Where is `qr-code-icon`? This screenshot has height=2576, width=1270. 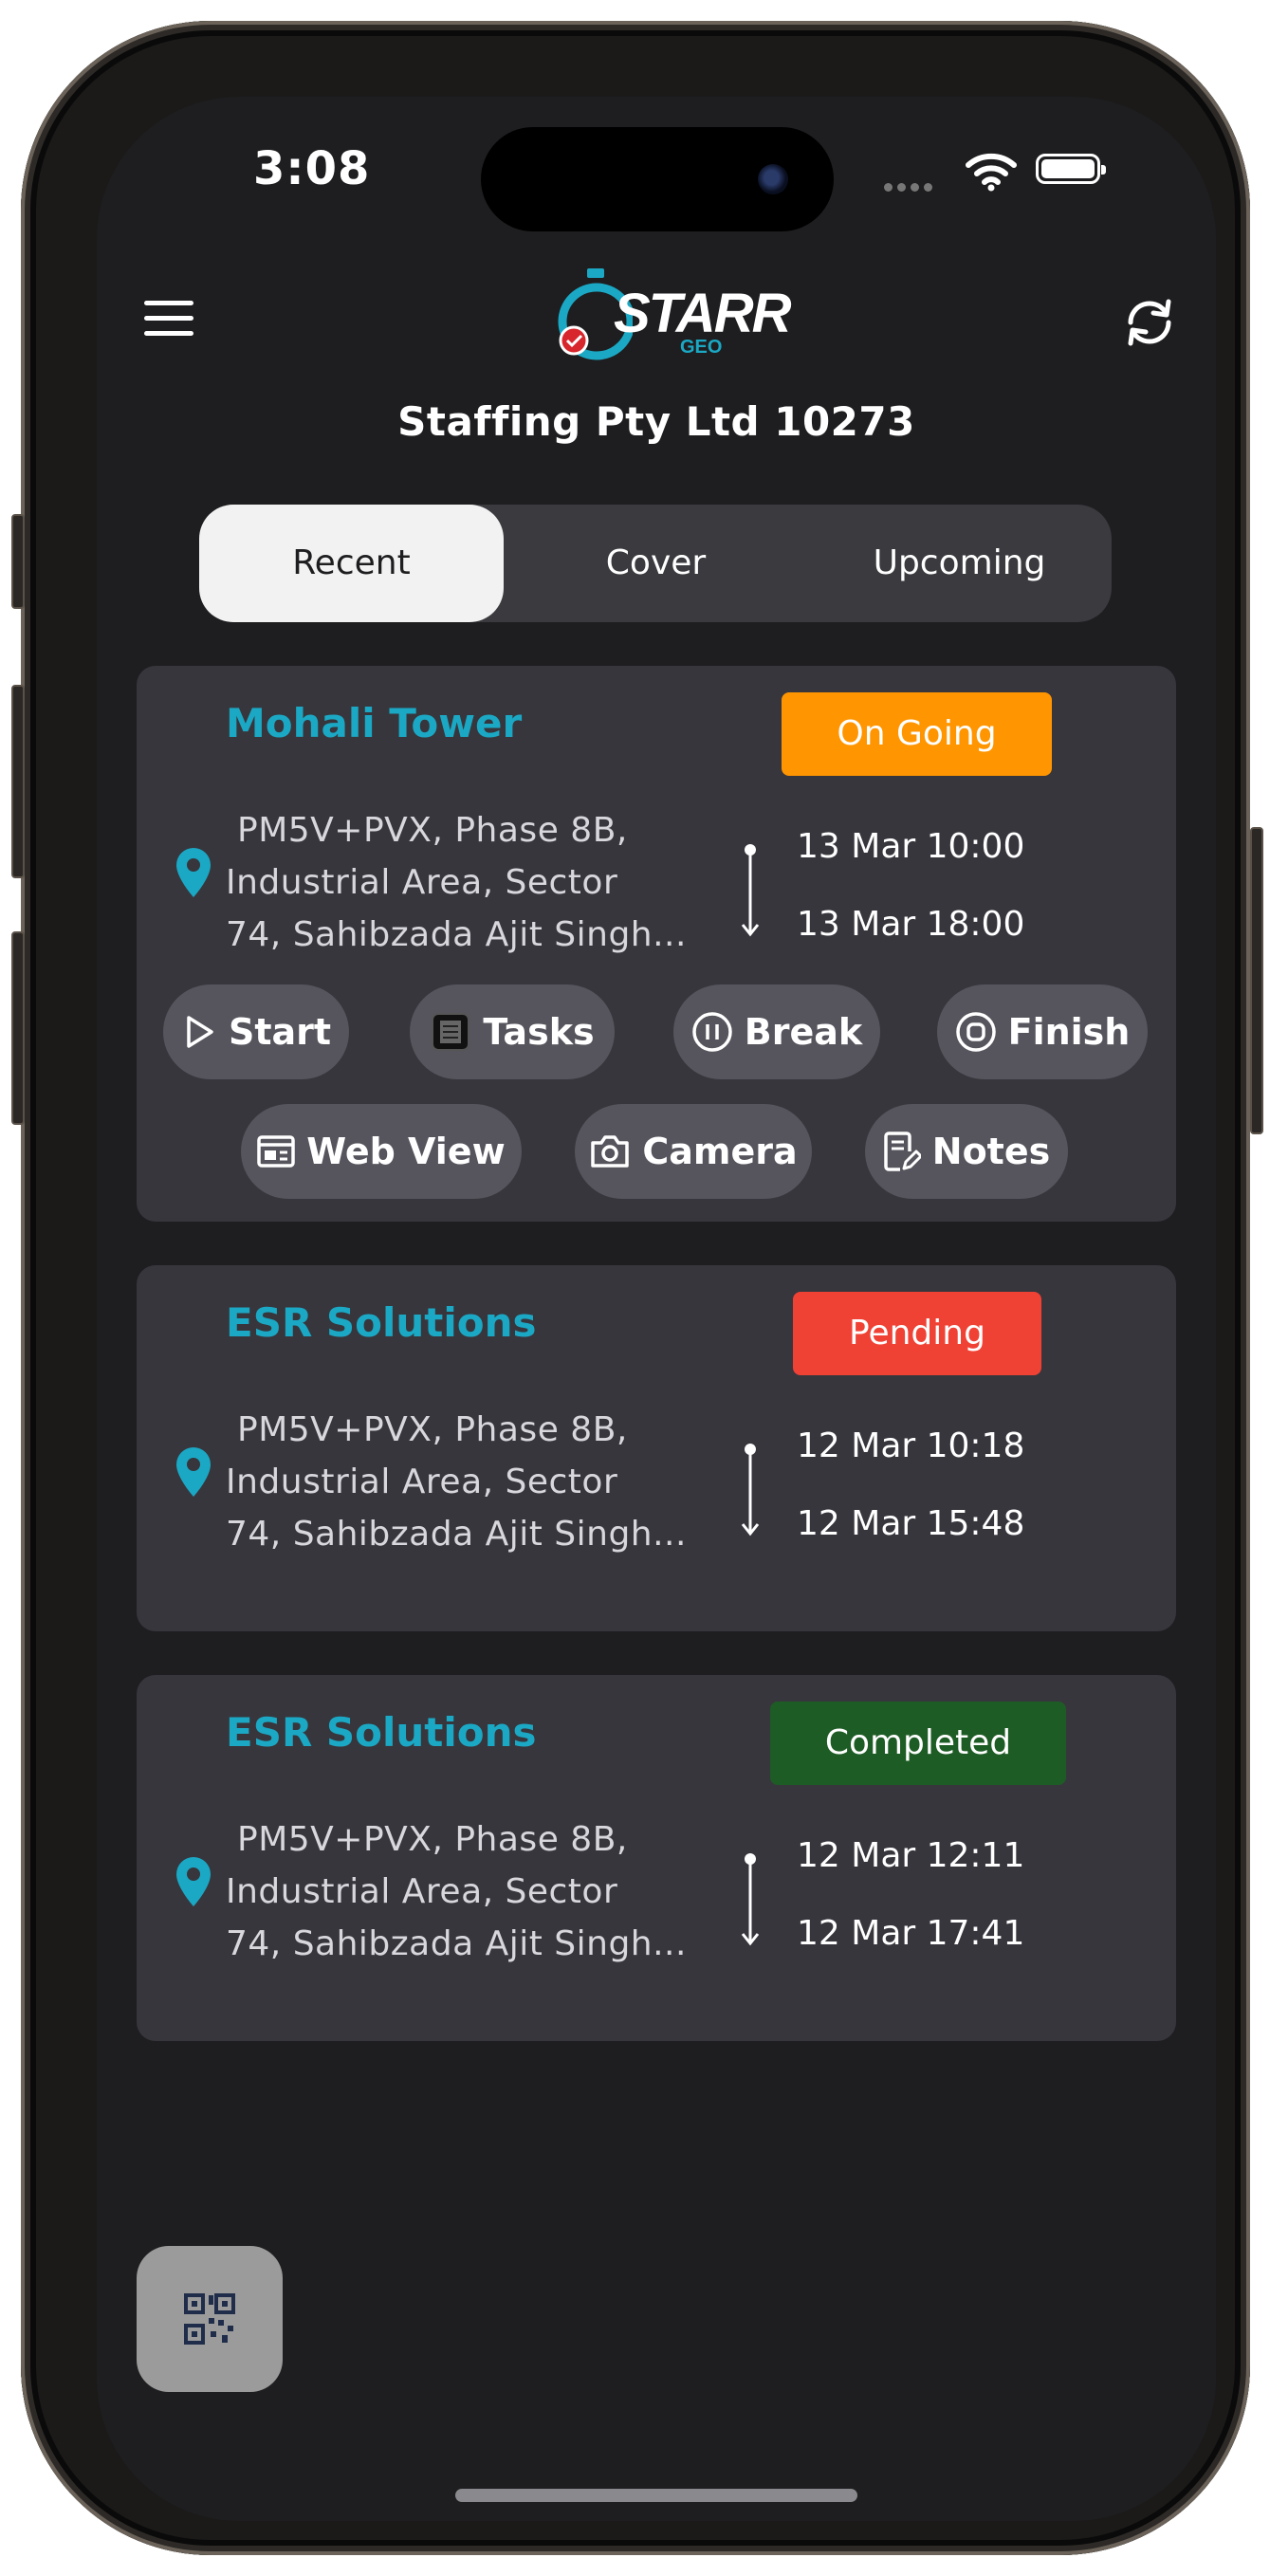 qr-code-icon is located at coordinates (209, 2319).